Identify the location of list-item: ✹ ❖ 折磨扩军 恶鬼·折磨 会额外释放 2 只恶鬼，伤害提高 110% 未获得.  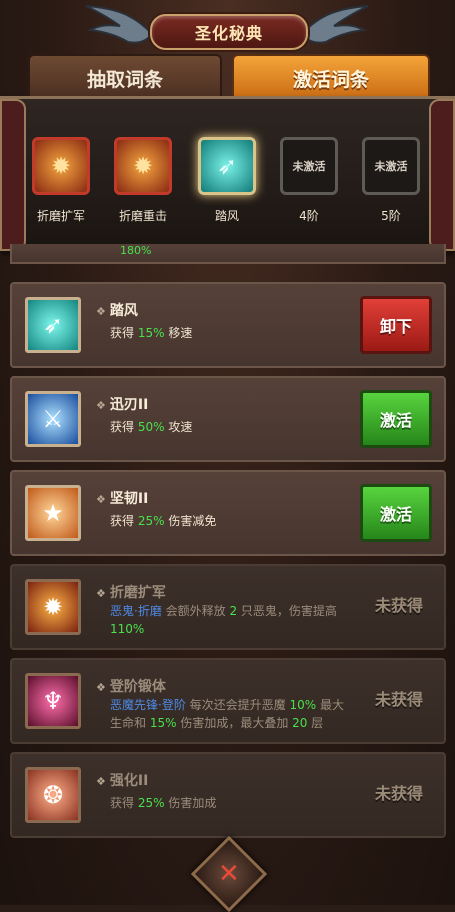
(228, 607).